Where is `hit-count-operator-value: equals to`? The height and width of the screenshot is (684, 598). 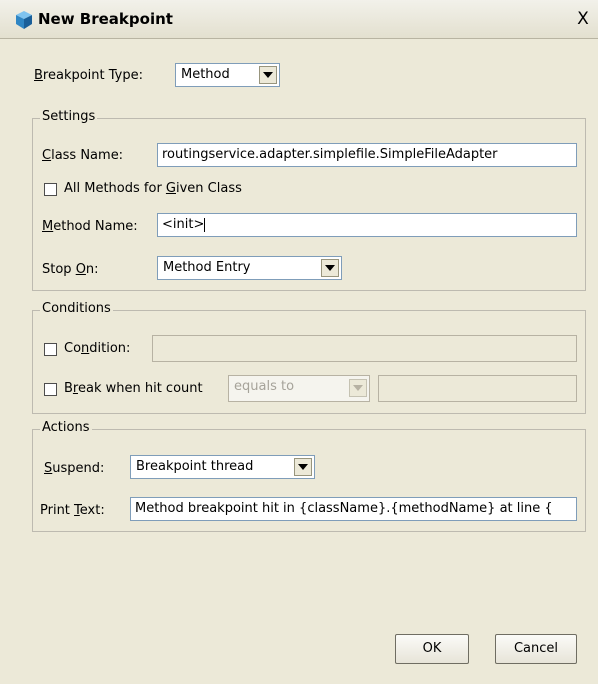
hit-count-operator-value: equals to is located at coordinates (264, 386).